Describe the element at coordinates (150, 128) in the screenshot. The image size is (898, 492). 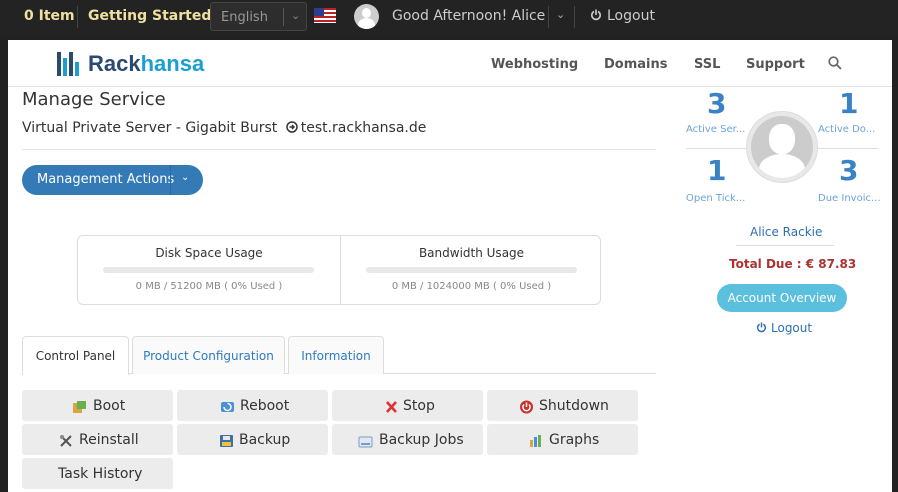
I see `product-name: Virtual Private Server - Gigabit Burst` at that location.